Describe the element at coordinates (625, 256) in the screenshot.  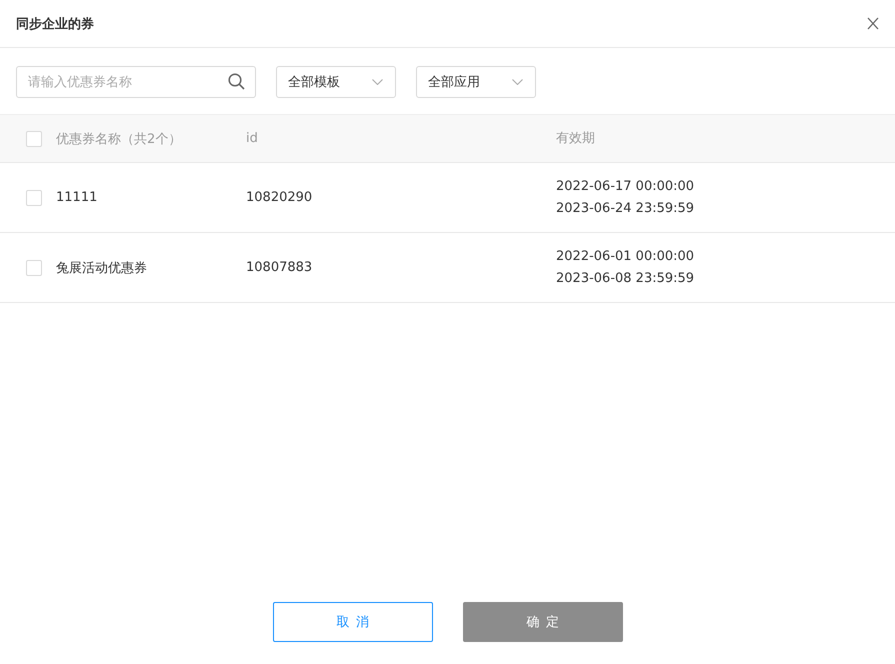
I see `table-cell: 2022-06-01 00:00:00` at that location.